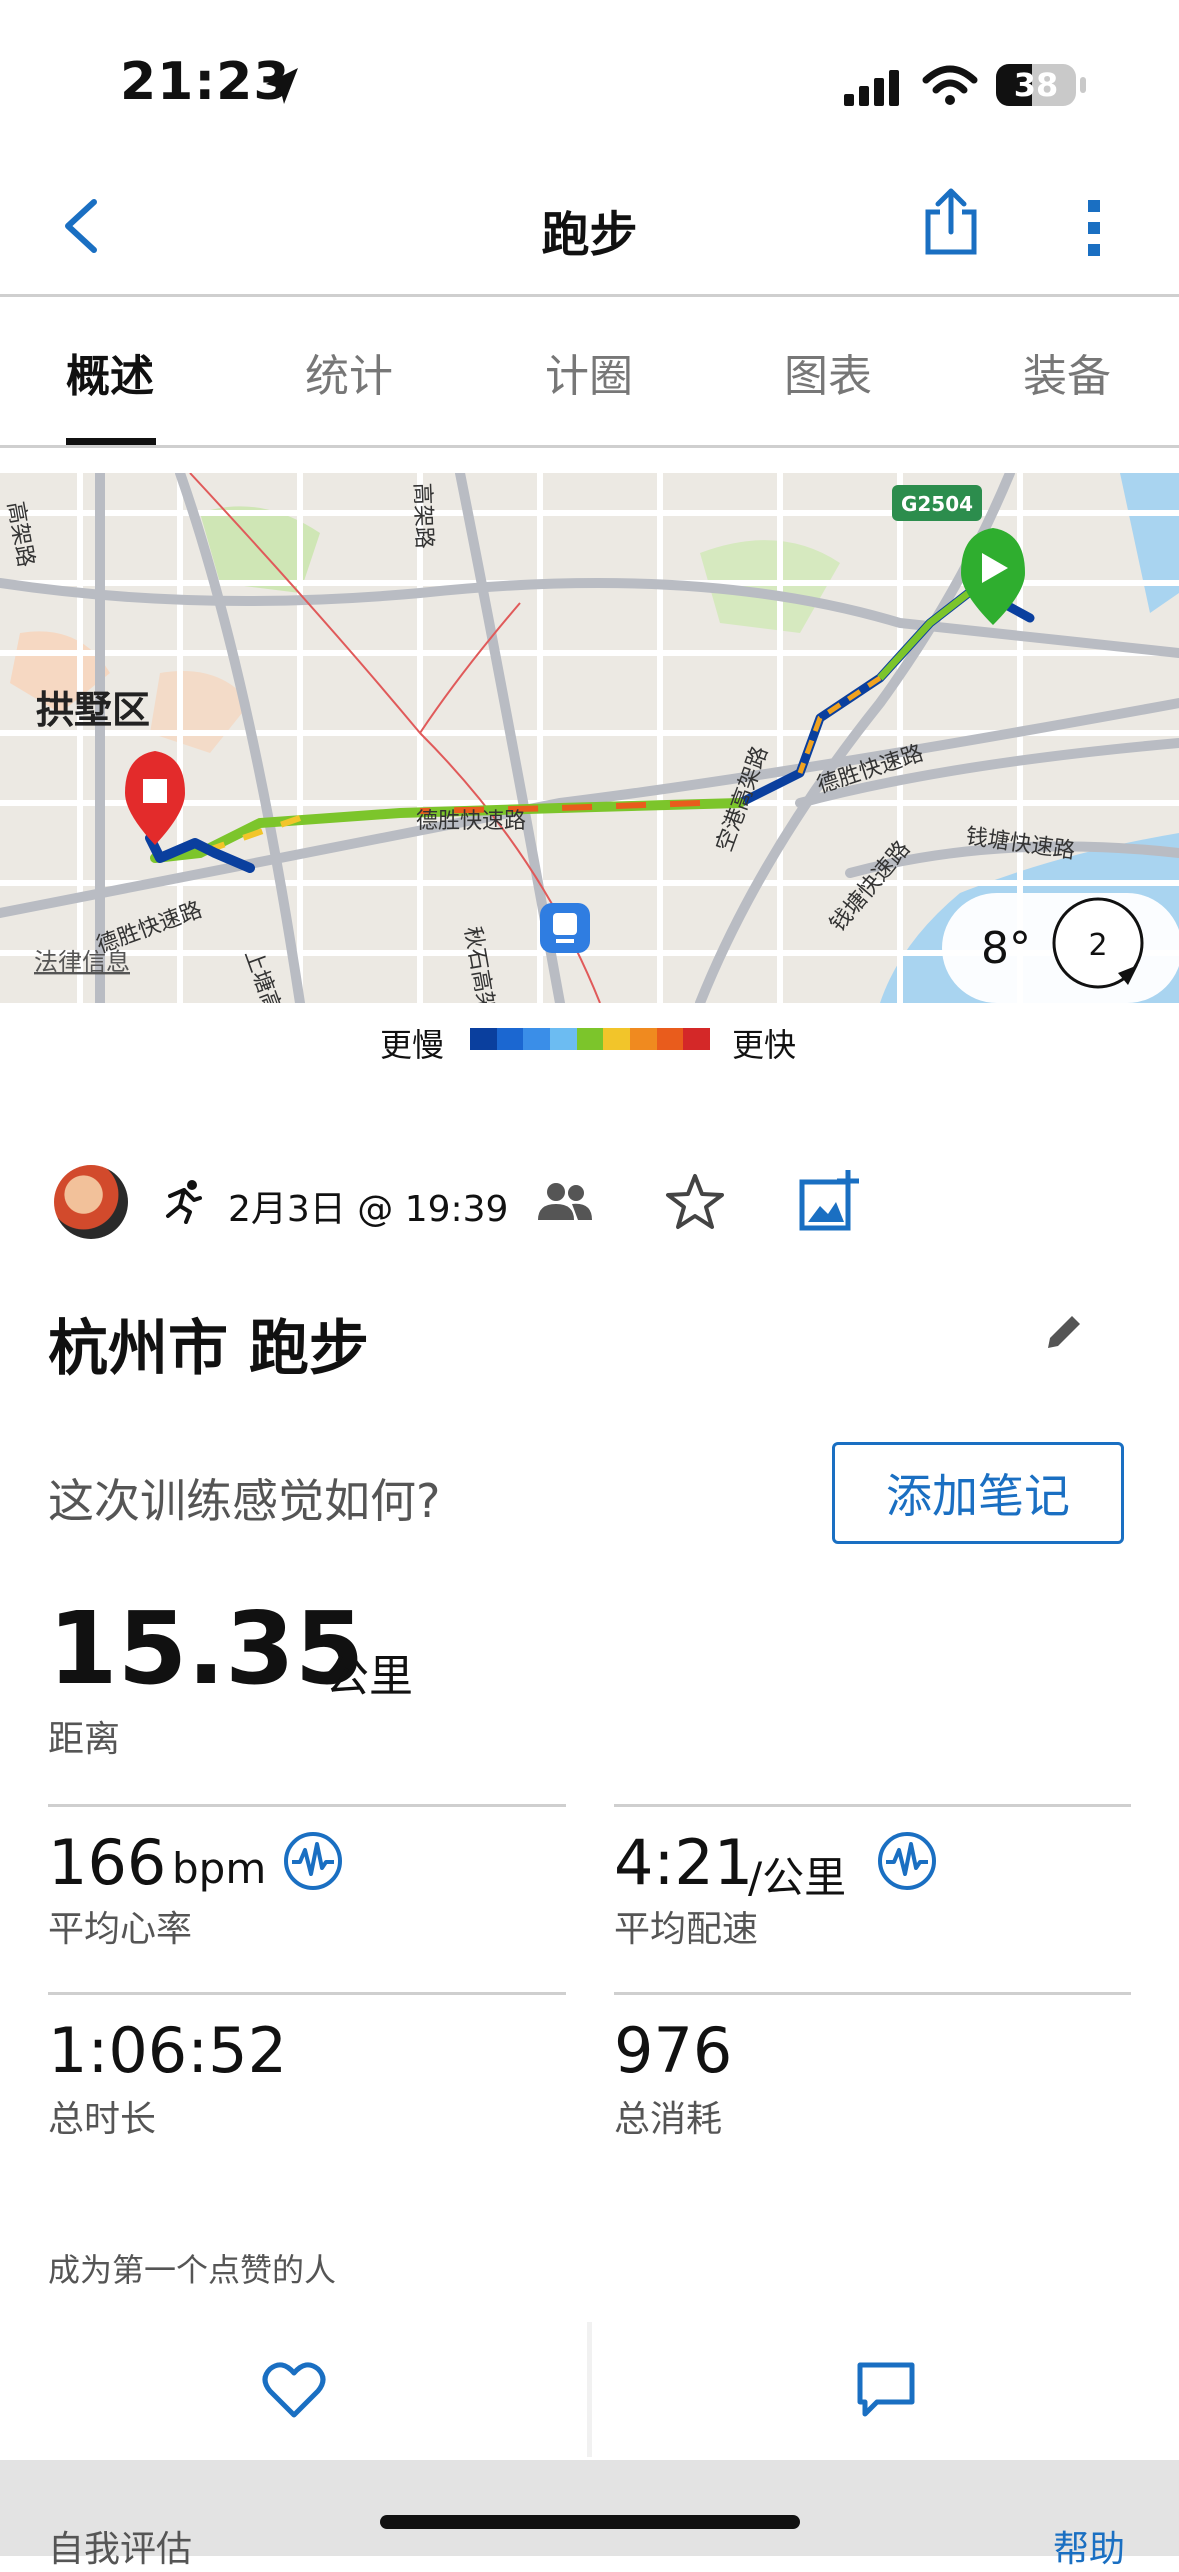 The image size is (1179, 2572). Describe the element at coordinates (589, 295) in the screenshot. I see `header-divider` at that location.